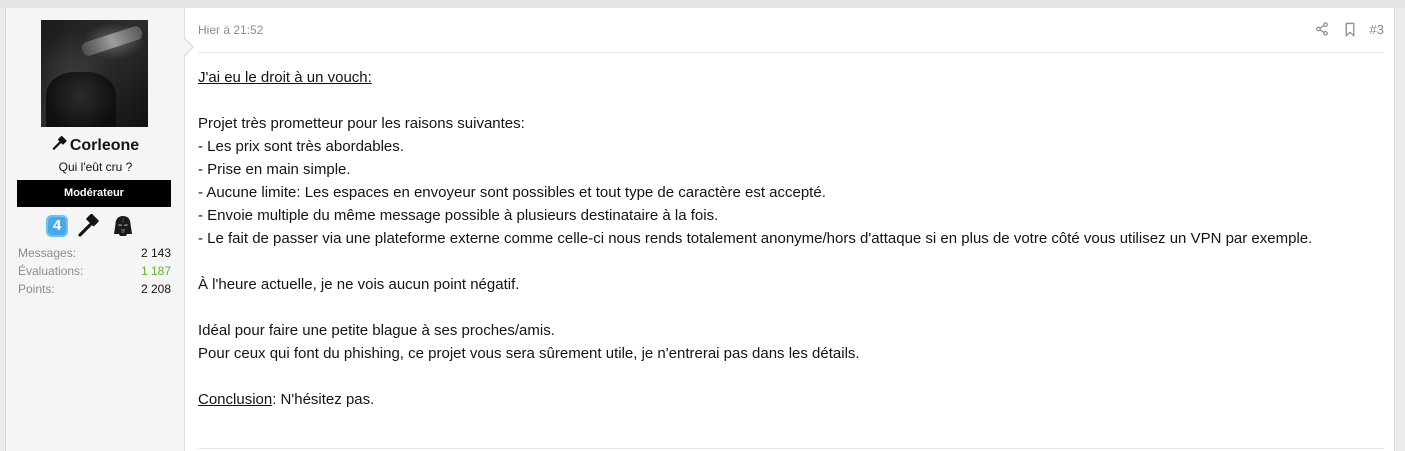 This screenshot has height=451, width=1405. Describe the element at coordinates (156, 289) in the screenshot. I see `stat-value: 2 208` at that location.